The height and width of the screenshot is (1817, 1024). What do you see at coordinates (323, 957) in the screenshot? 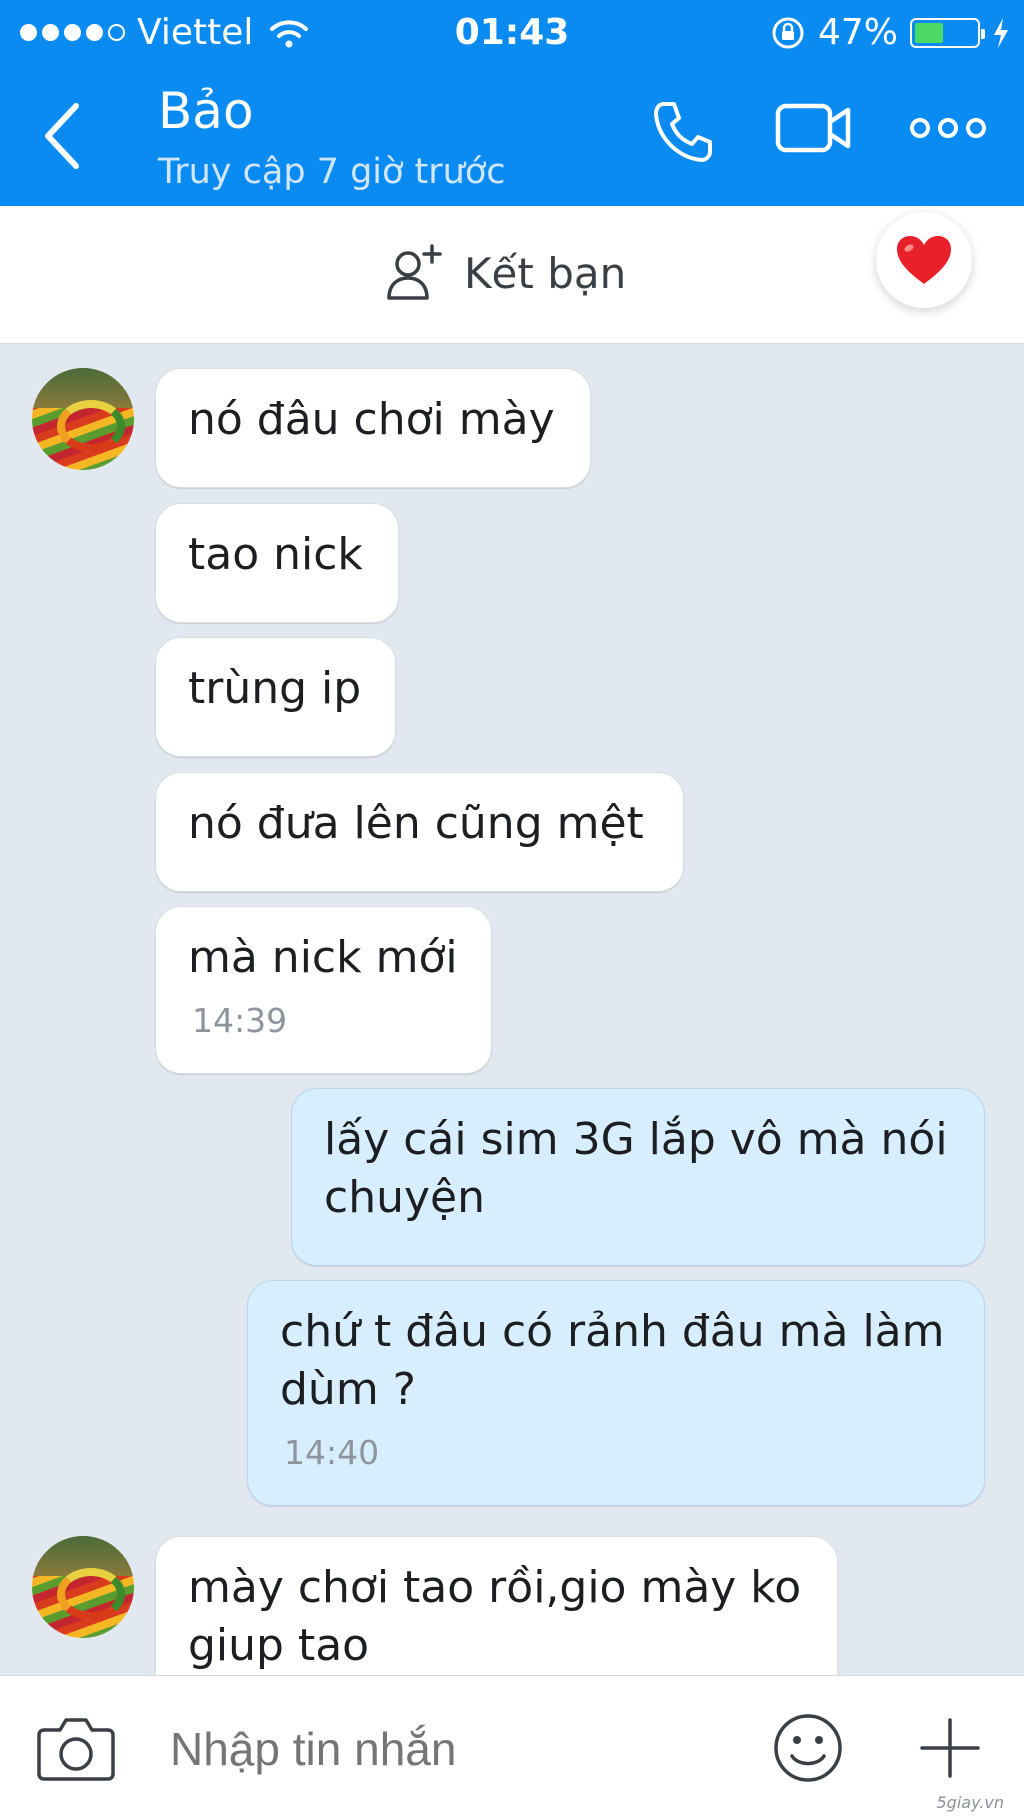
I see `message-text: mà nick mới` at bounding box center [323, 957].